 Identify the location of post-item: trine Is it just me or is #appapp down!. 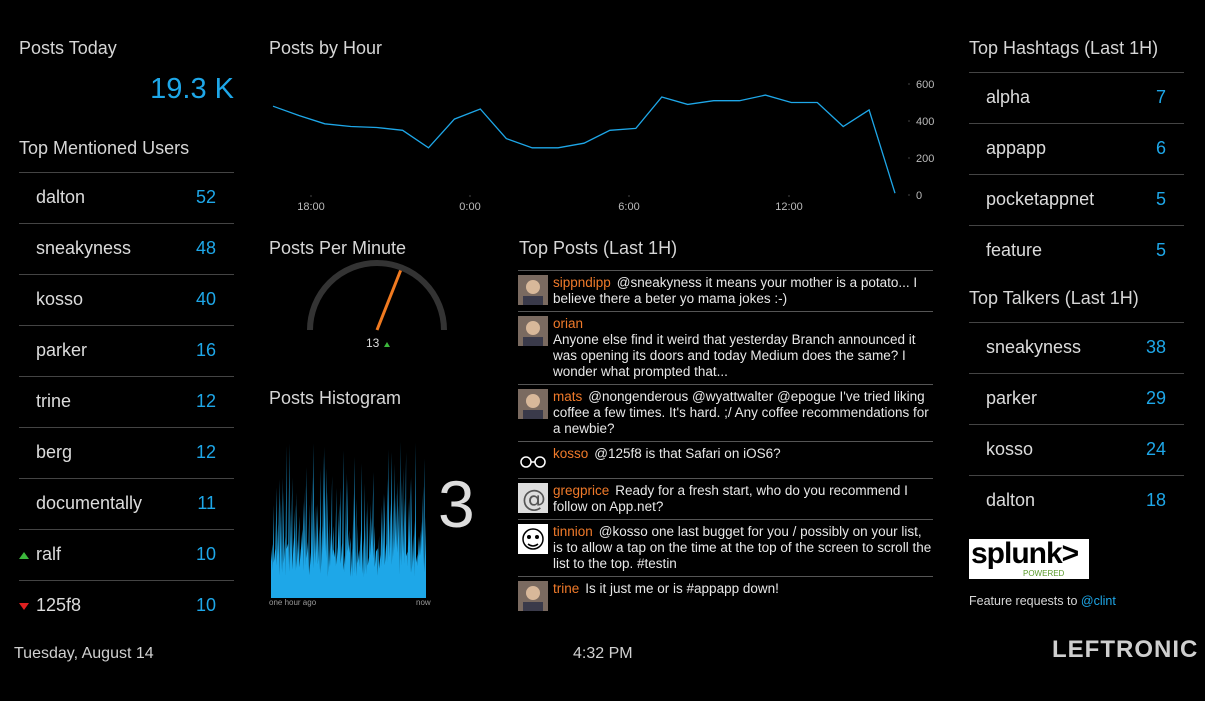
(725, 594).